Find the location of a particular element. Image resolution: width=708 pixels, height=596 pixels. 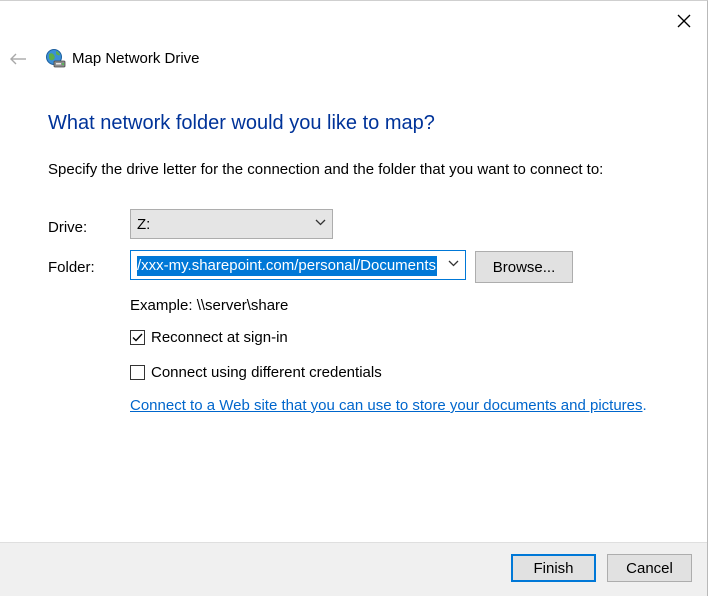

back-arrow-icon is located at coordinates (18, 59).